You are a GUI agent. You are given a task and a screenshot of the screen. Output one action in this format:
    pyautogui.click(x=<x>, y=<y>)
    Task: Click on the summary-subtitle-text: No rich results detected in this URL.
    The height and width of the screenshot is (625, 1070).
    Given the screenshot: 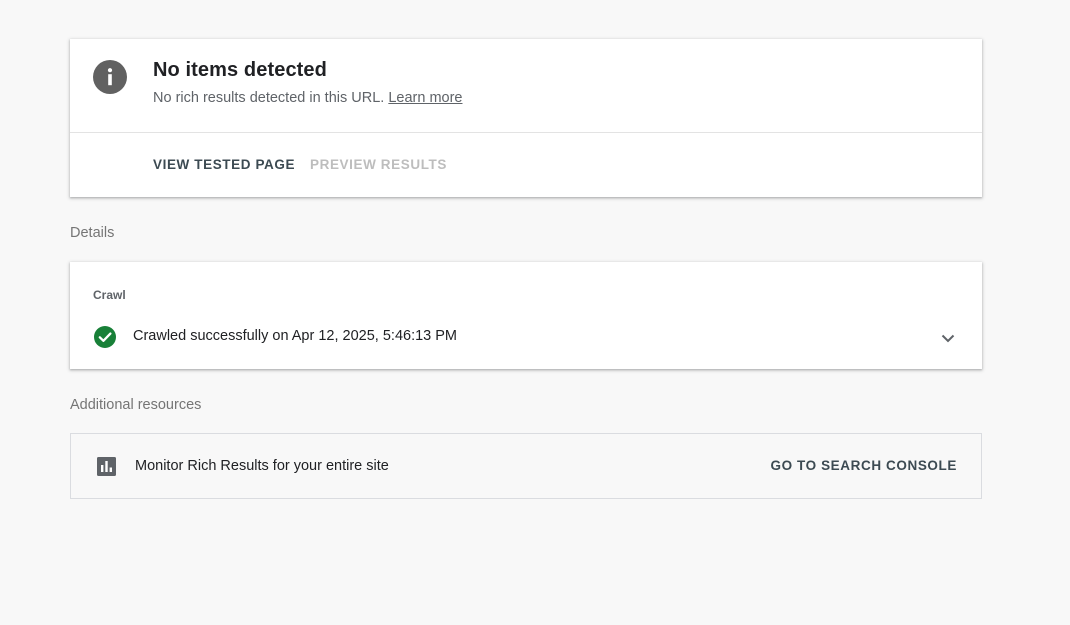 What is the action you would take?
    pyautogui.click(x=269, y=98)
    